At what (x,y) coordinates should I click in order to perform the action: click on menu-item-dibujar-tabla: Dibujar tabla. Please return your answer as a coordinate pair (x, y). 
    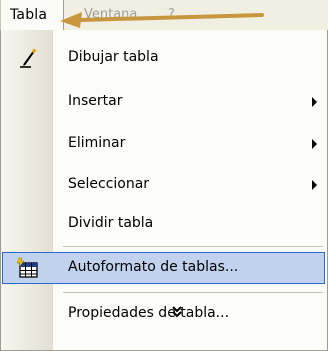
    Looking at the image, I should click on (164, 58).